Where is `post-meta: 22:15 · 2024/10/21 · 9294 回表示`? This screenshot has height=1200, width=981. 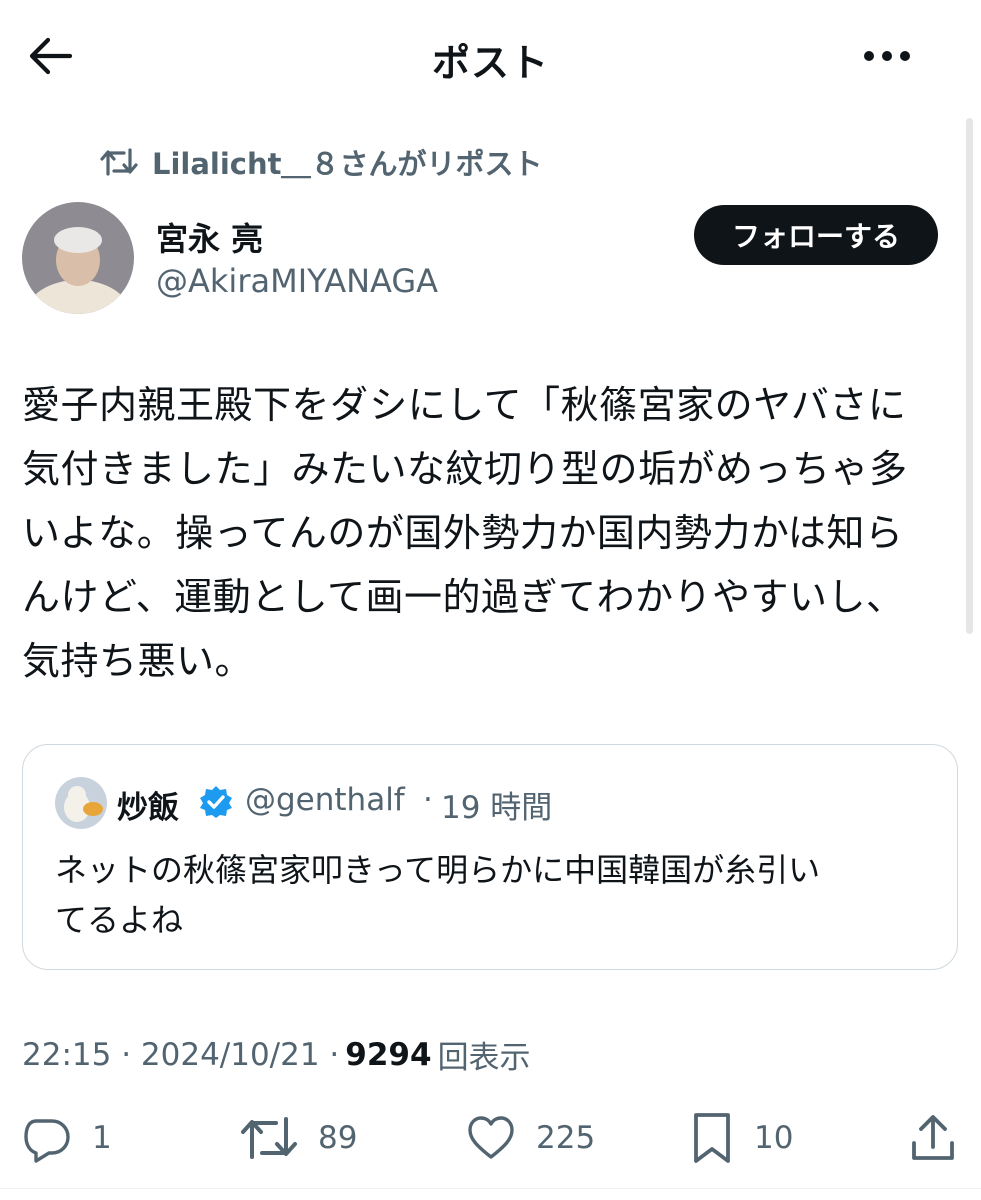
post-meta: 22:15 · 2024/10/21 · 9294 回表示 is located at coordinates (276, 1054).